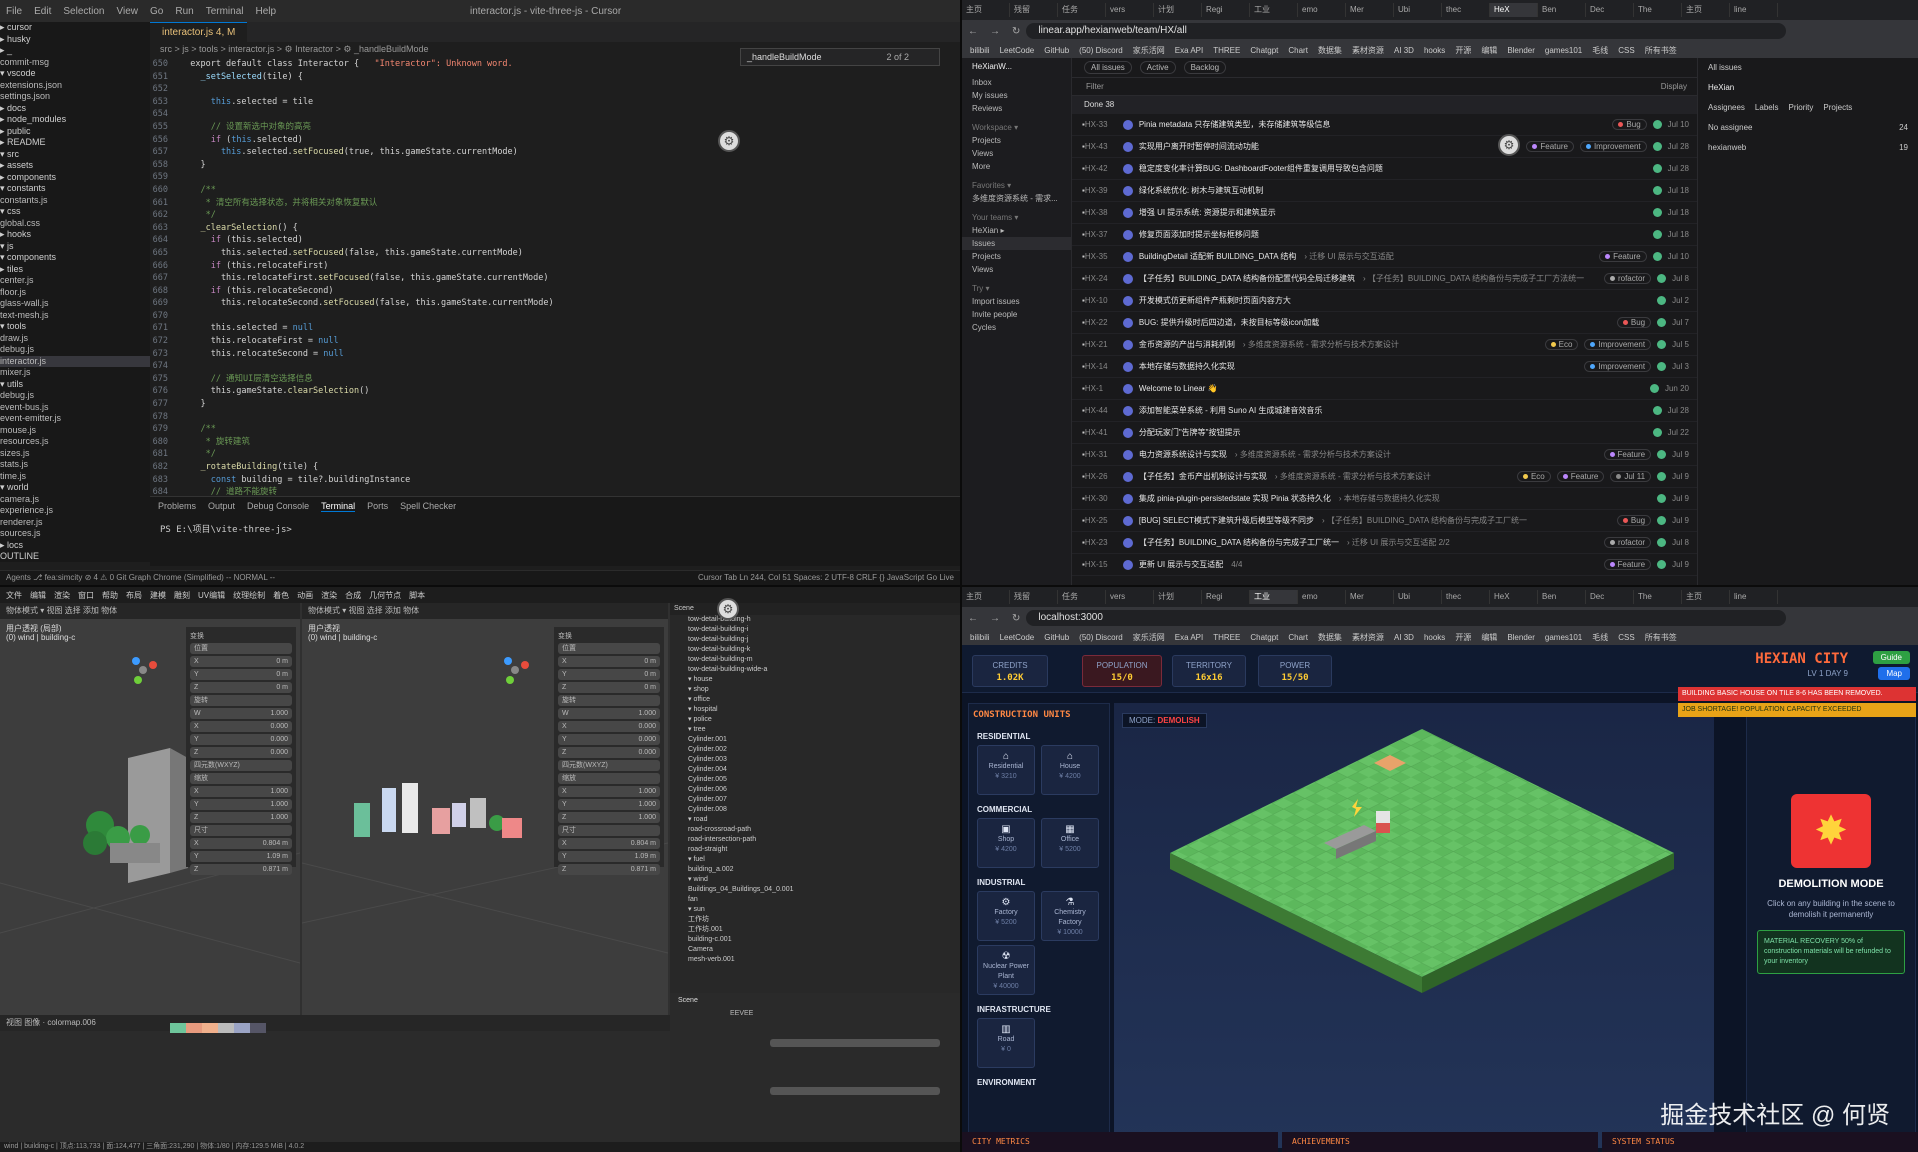 Image resolution: width=1918 pixels, height=1152 pixels. I want to click on outliner-item: Cylinder.007, so click(815, 800).